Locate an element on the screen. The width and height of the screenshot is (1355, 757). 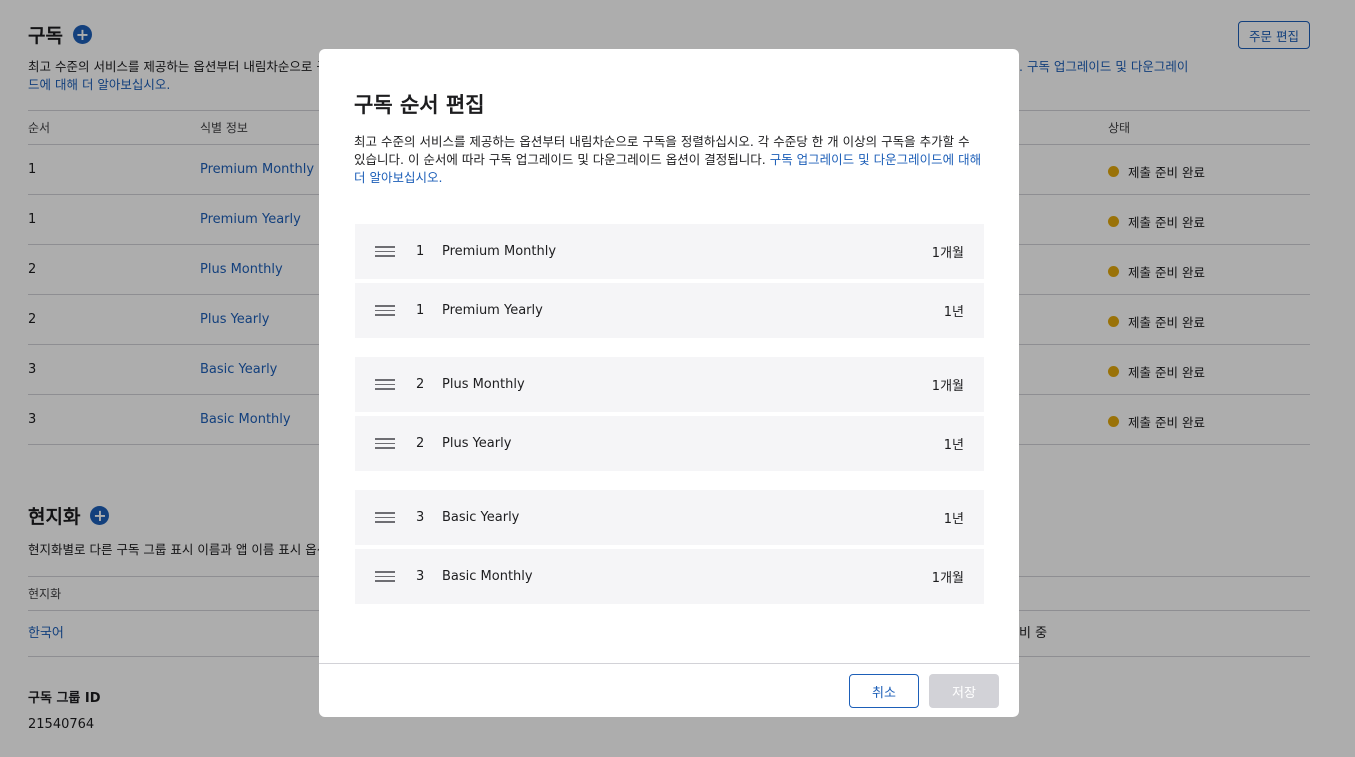
order-row: 1 Premium Yearly 1년 is located at coordinates (669, 310).